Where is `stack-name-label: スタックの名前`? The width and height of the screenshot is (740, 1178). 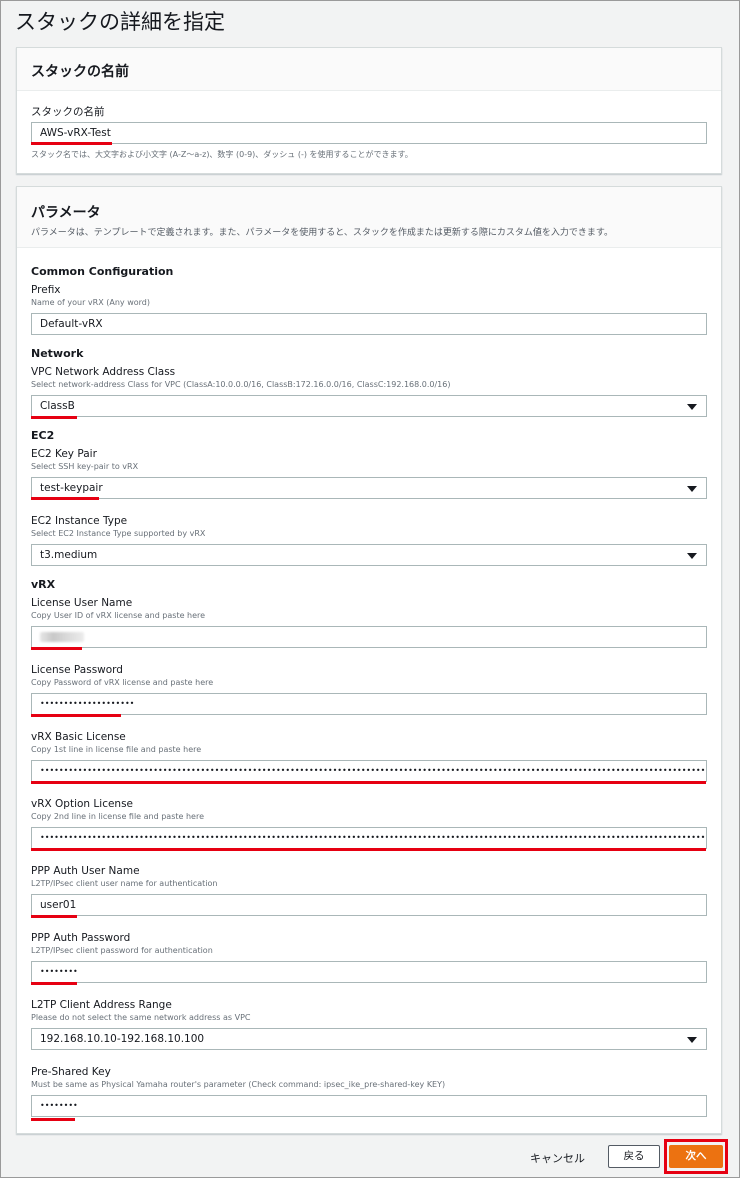 stack-name-label: スタックの名前 is located at coordinates (68, 112).